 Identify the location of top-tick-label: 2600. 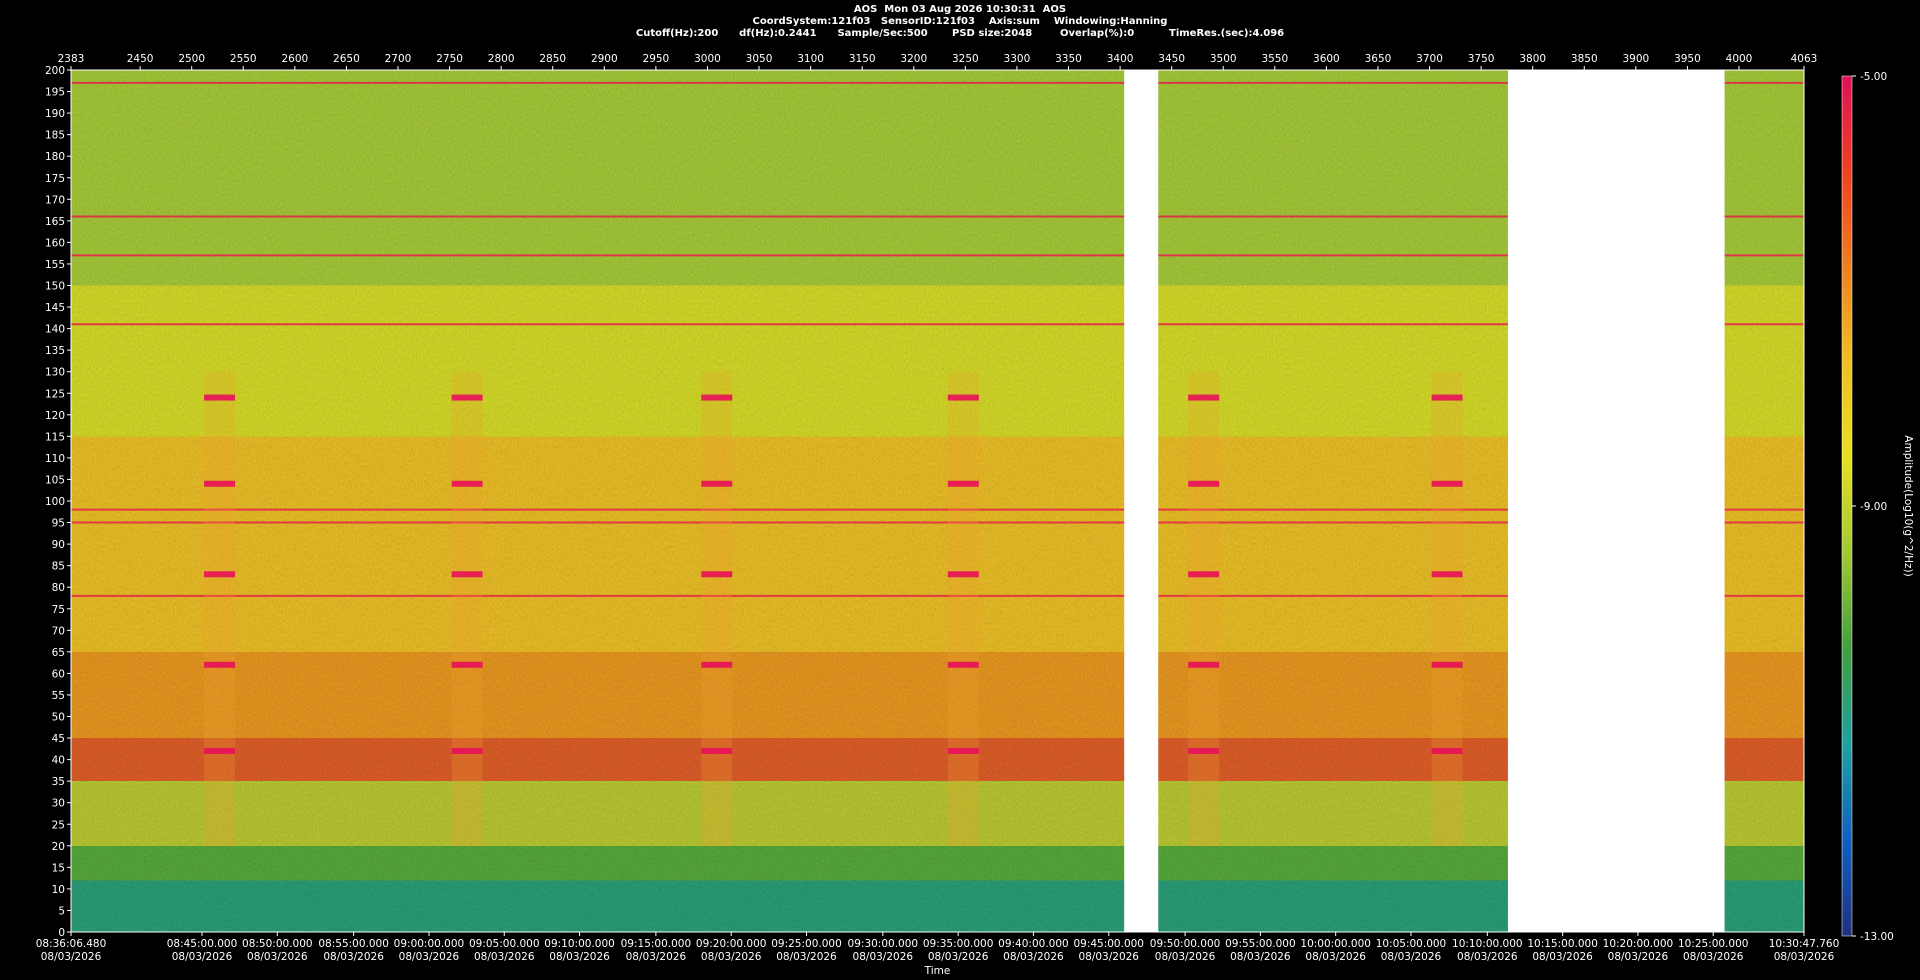
(294, 59).